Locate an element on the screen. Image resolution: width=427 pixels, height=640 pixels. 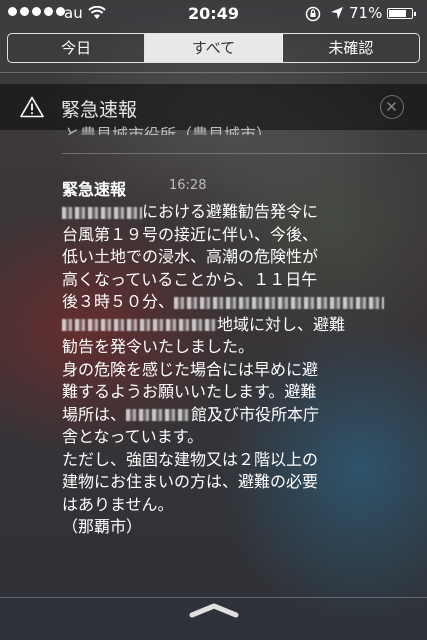
location-arrow-icon is located at coordinates (337, 15).